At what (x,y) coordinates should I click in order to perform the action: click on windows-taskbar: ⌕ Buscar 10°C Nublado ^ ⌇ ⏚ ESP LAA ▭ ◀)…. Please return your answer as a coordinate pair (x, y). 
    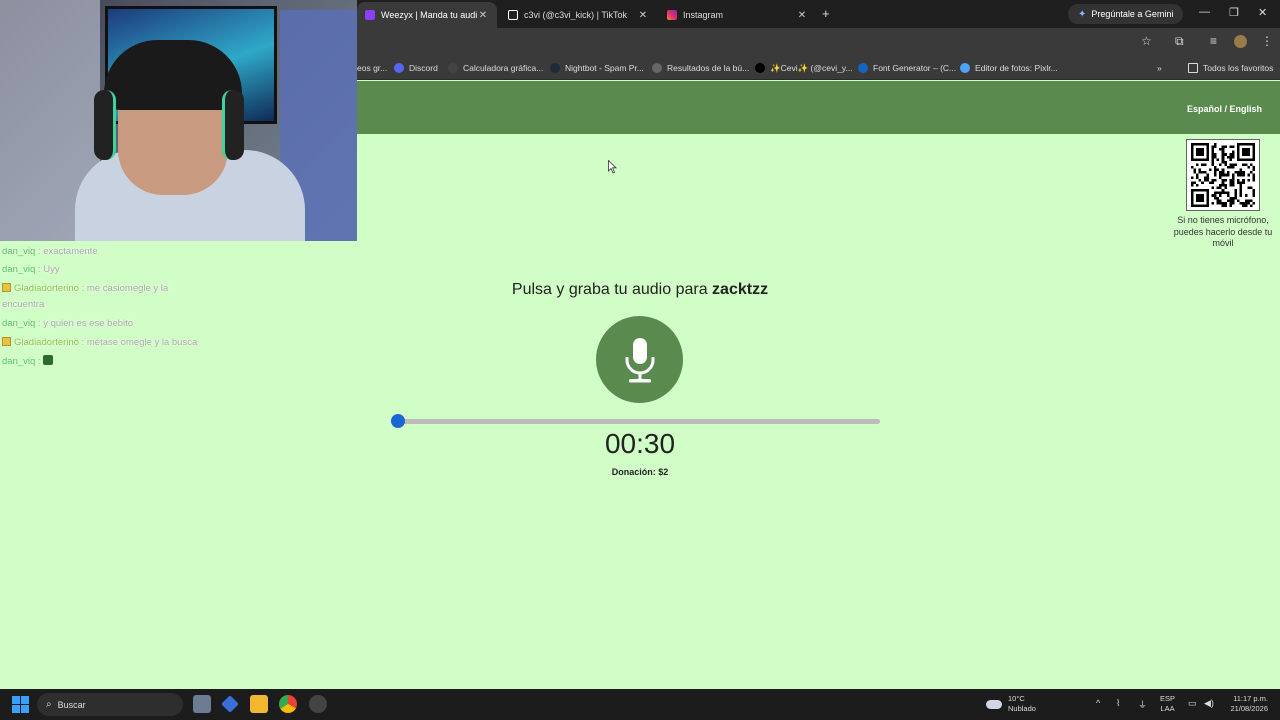
    Looking at the image, I should click on (640, 704).